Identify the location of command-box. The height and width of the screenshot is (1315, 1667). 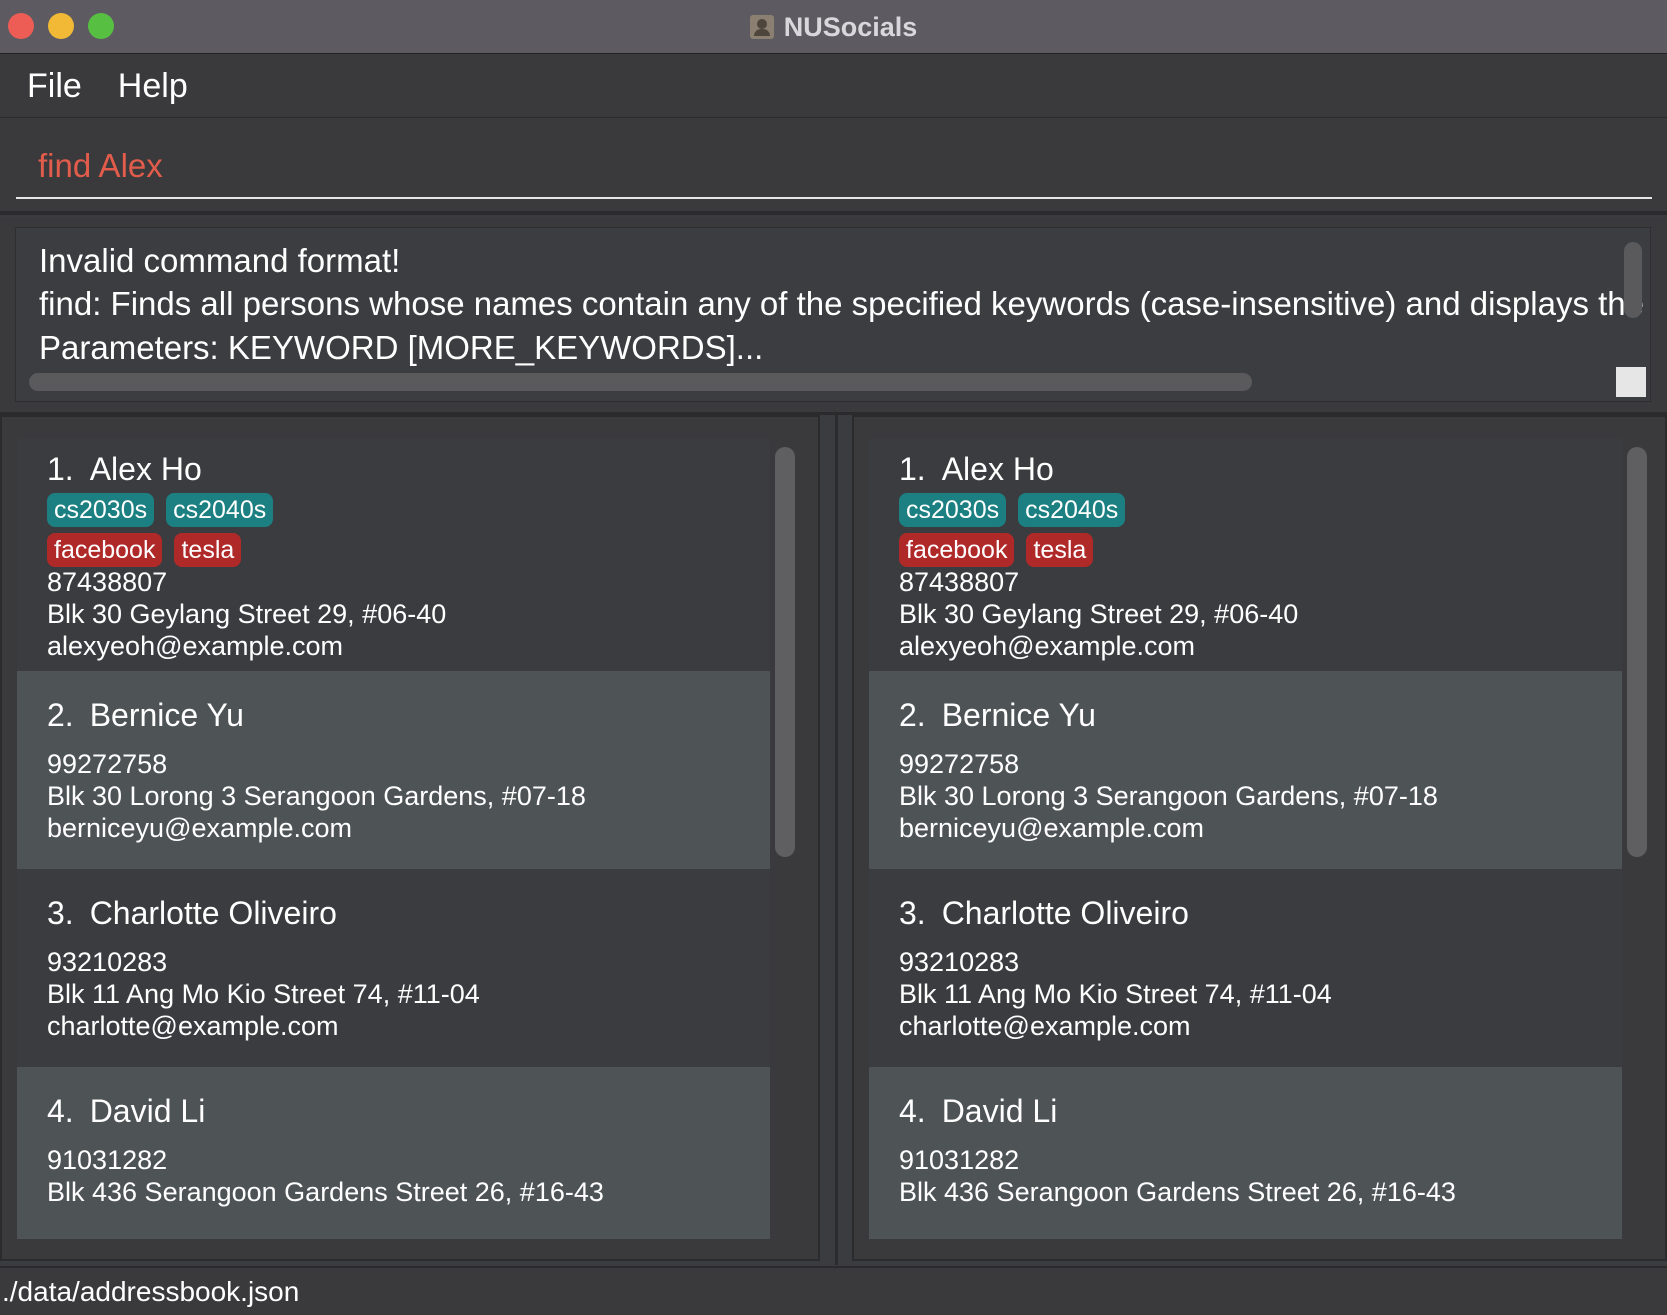
(833, 167).